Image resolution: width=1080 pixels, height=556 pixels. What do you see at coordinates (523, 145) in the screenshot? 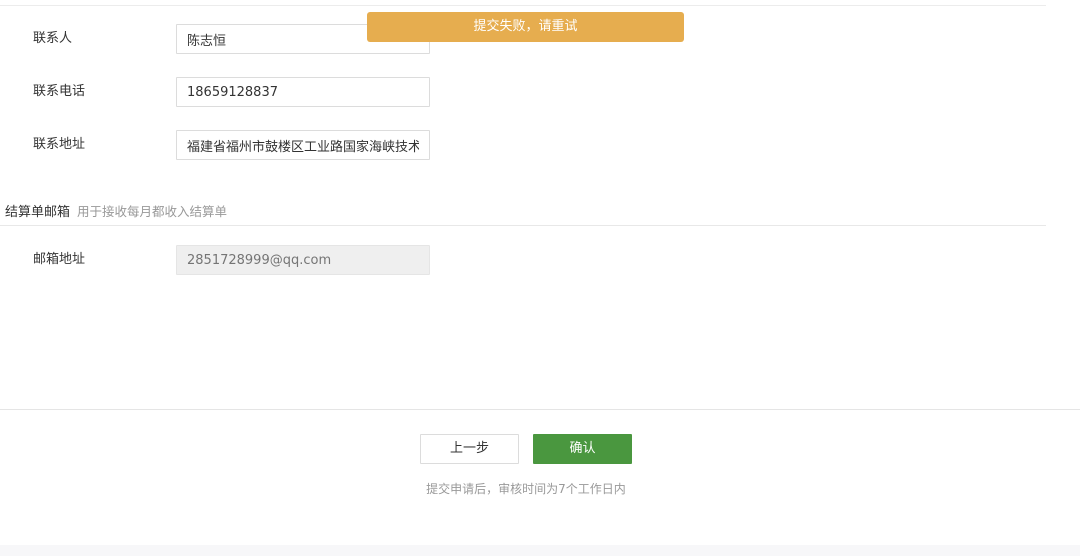
I see `contact-address-row: 联系地址` at bounding box center [523, 145].